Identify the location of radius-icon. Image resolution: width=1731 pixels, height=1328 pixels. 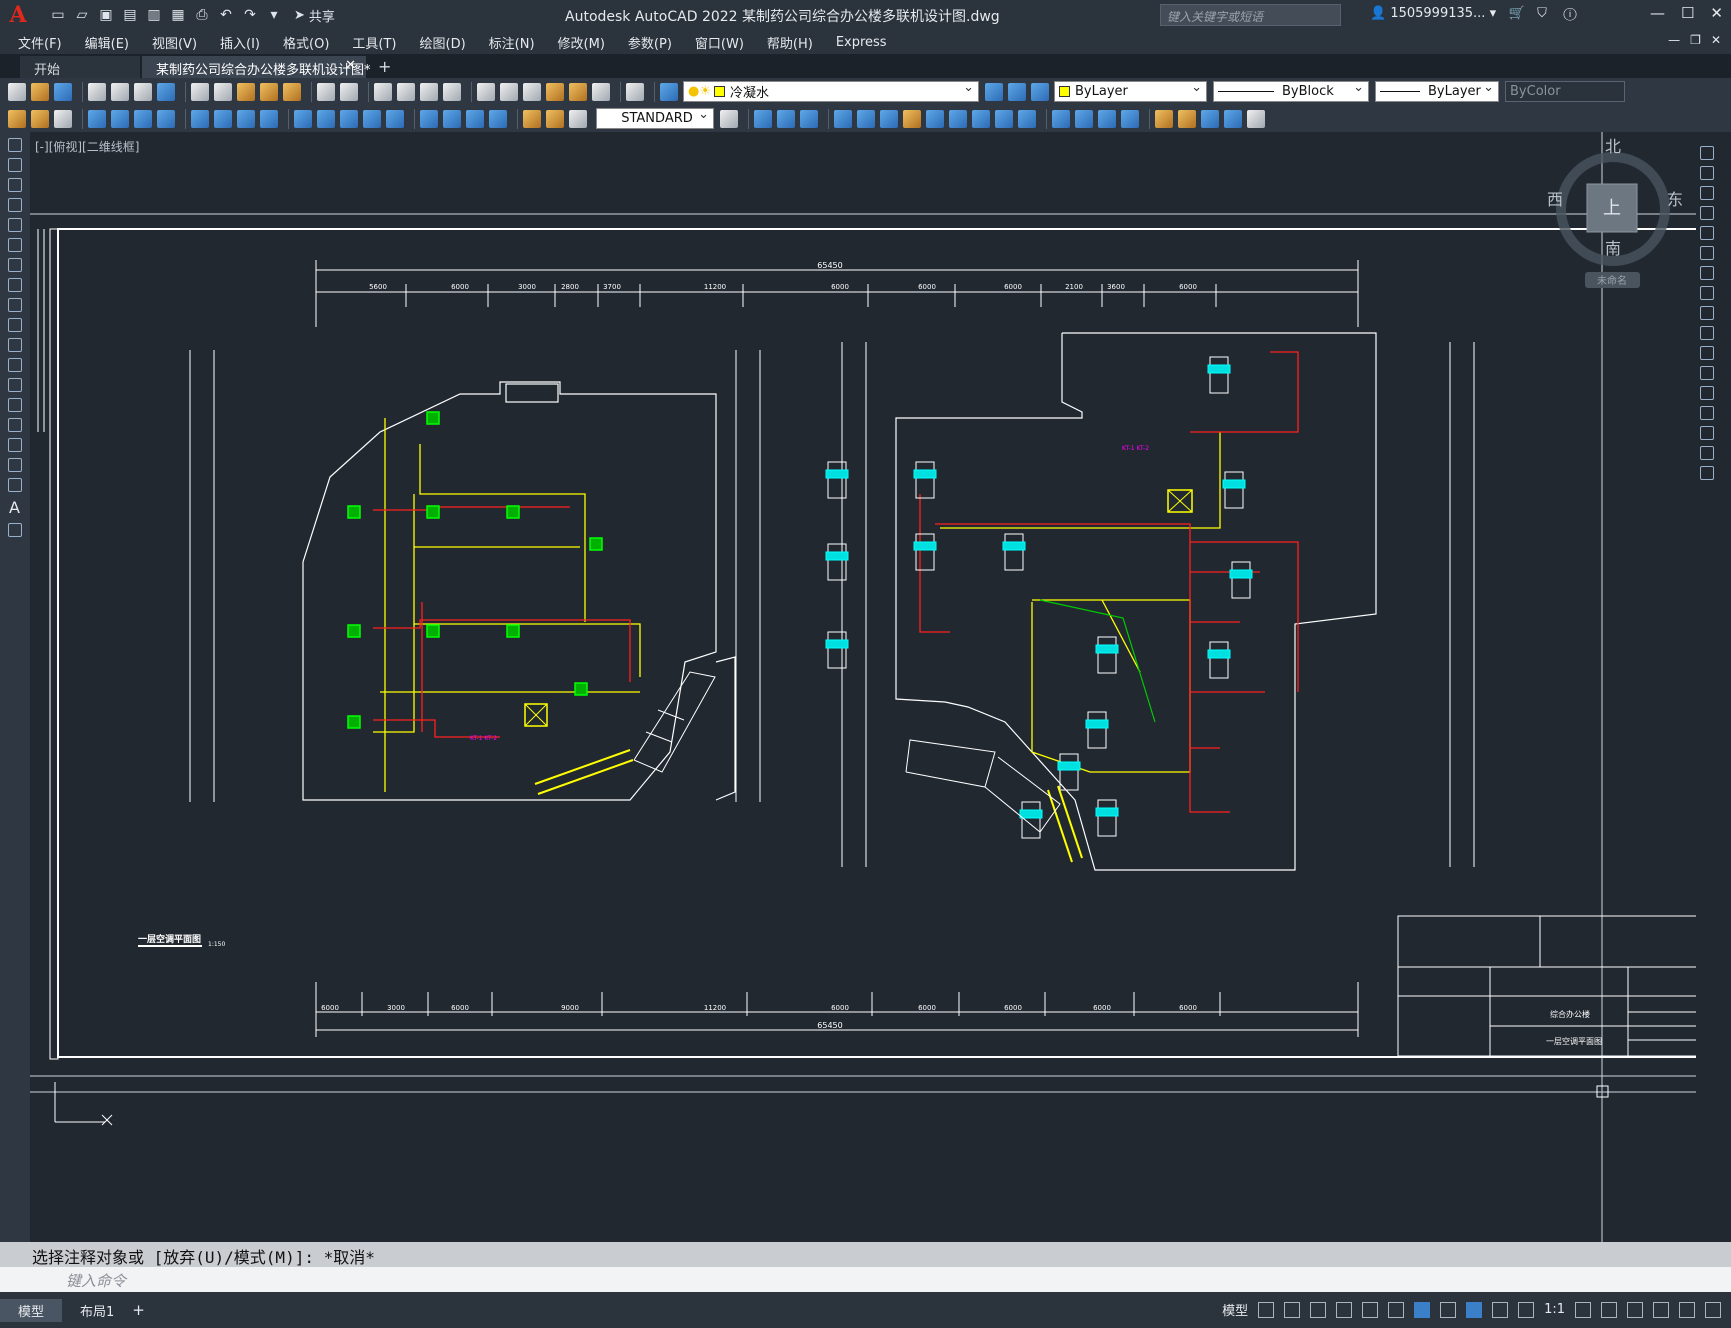
(200, 118).